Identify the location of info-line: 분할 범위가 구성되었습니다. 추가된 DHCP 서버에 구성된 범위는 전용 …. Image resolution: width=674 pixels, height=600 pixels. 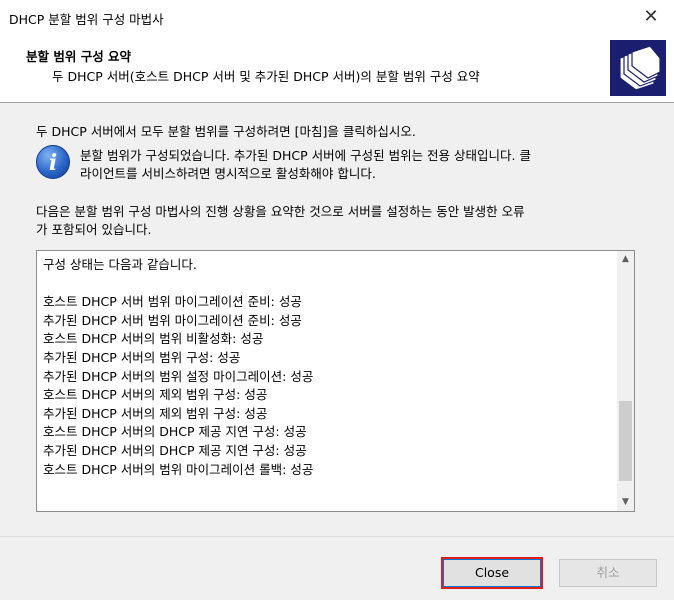
(305, 155).